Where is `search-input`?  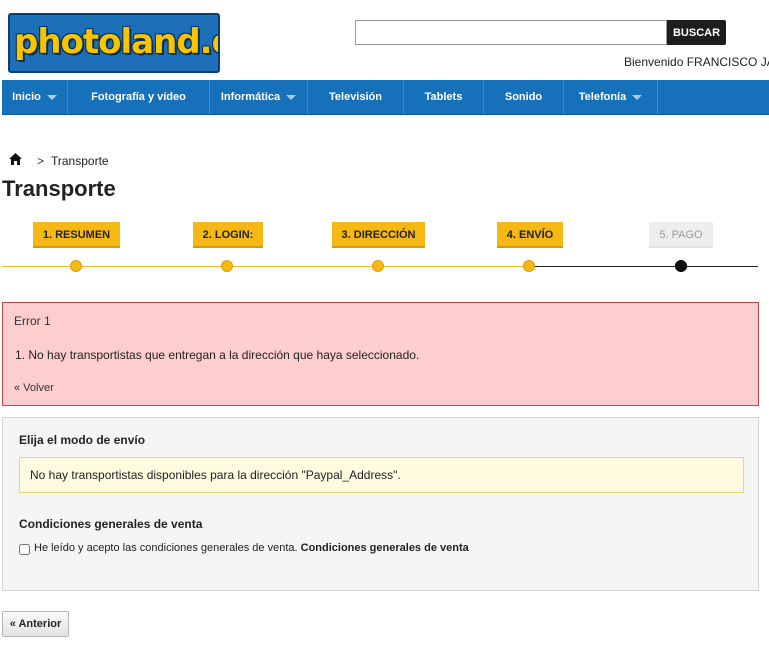
search-input is located at coordinates (511, 32).